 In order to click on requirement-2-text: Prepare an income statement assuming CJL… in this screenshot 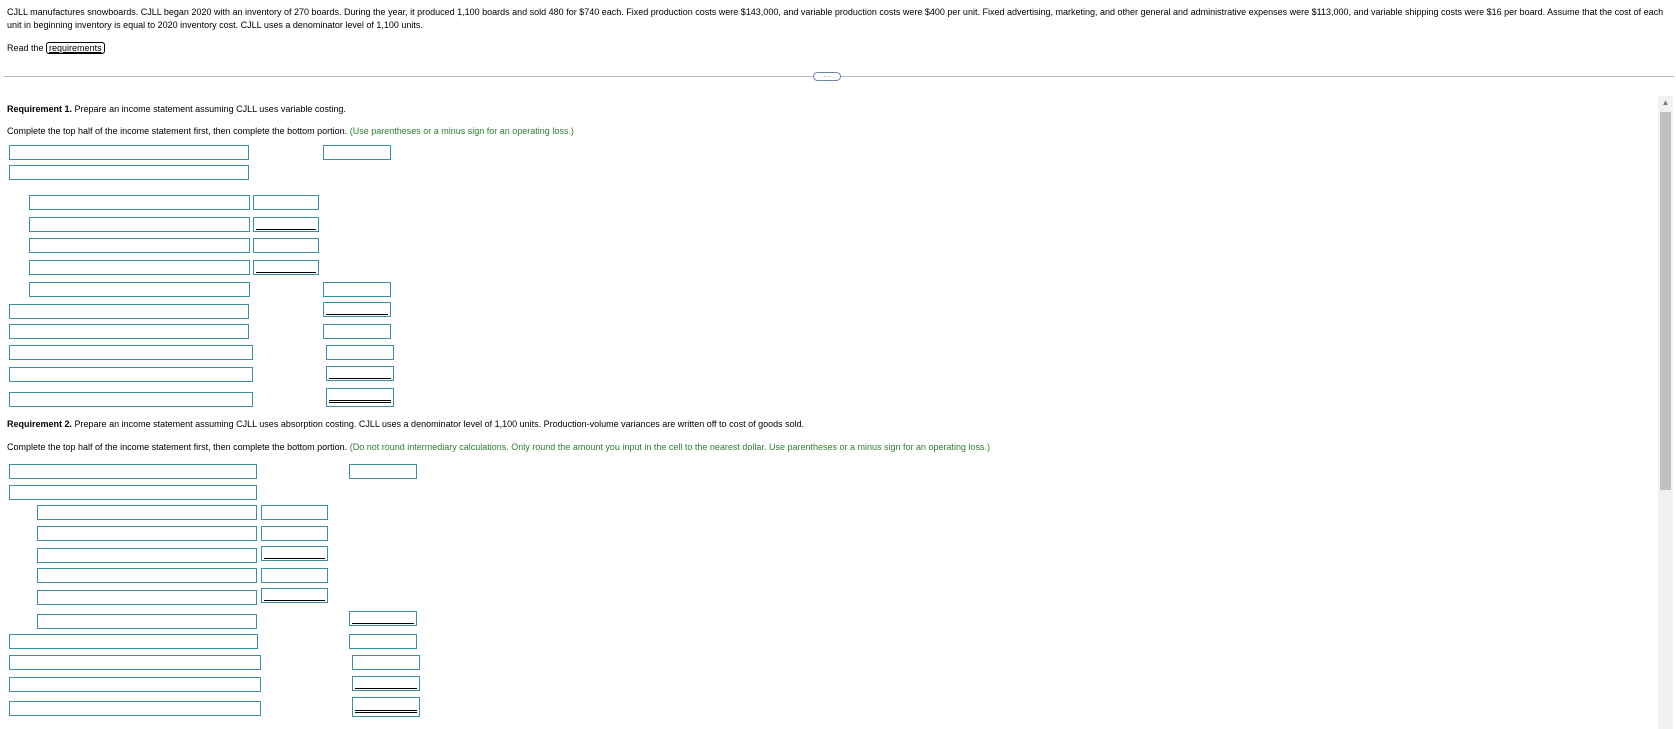, I will do `click(439, 424)`.